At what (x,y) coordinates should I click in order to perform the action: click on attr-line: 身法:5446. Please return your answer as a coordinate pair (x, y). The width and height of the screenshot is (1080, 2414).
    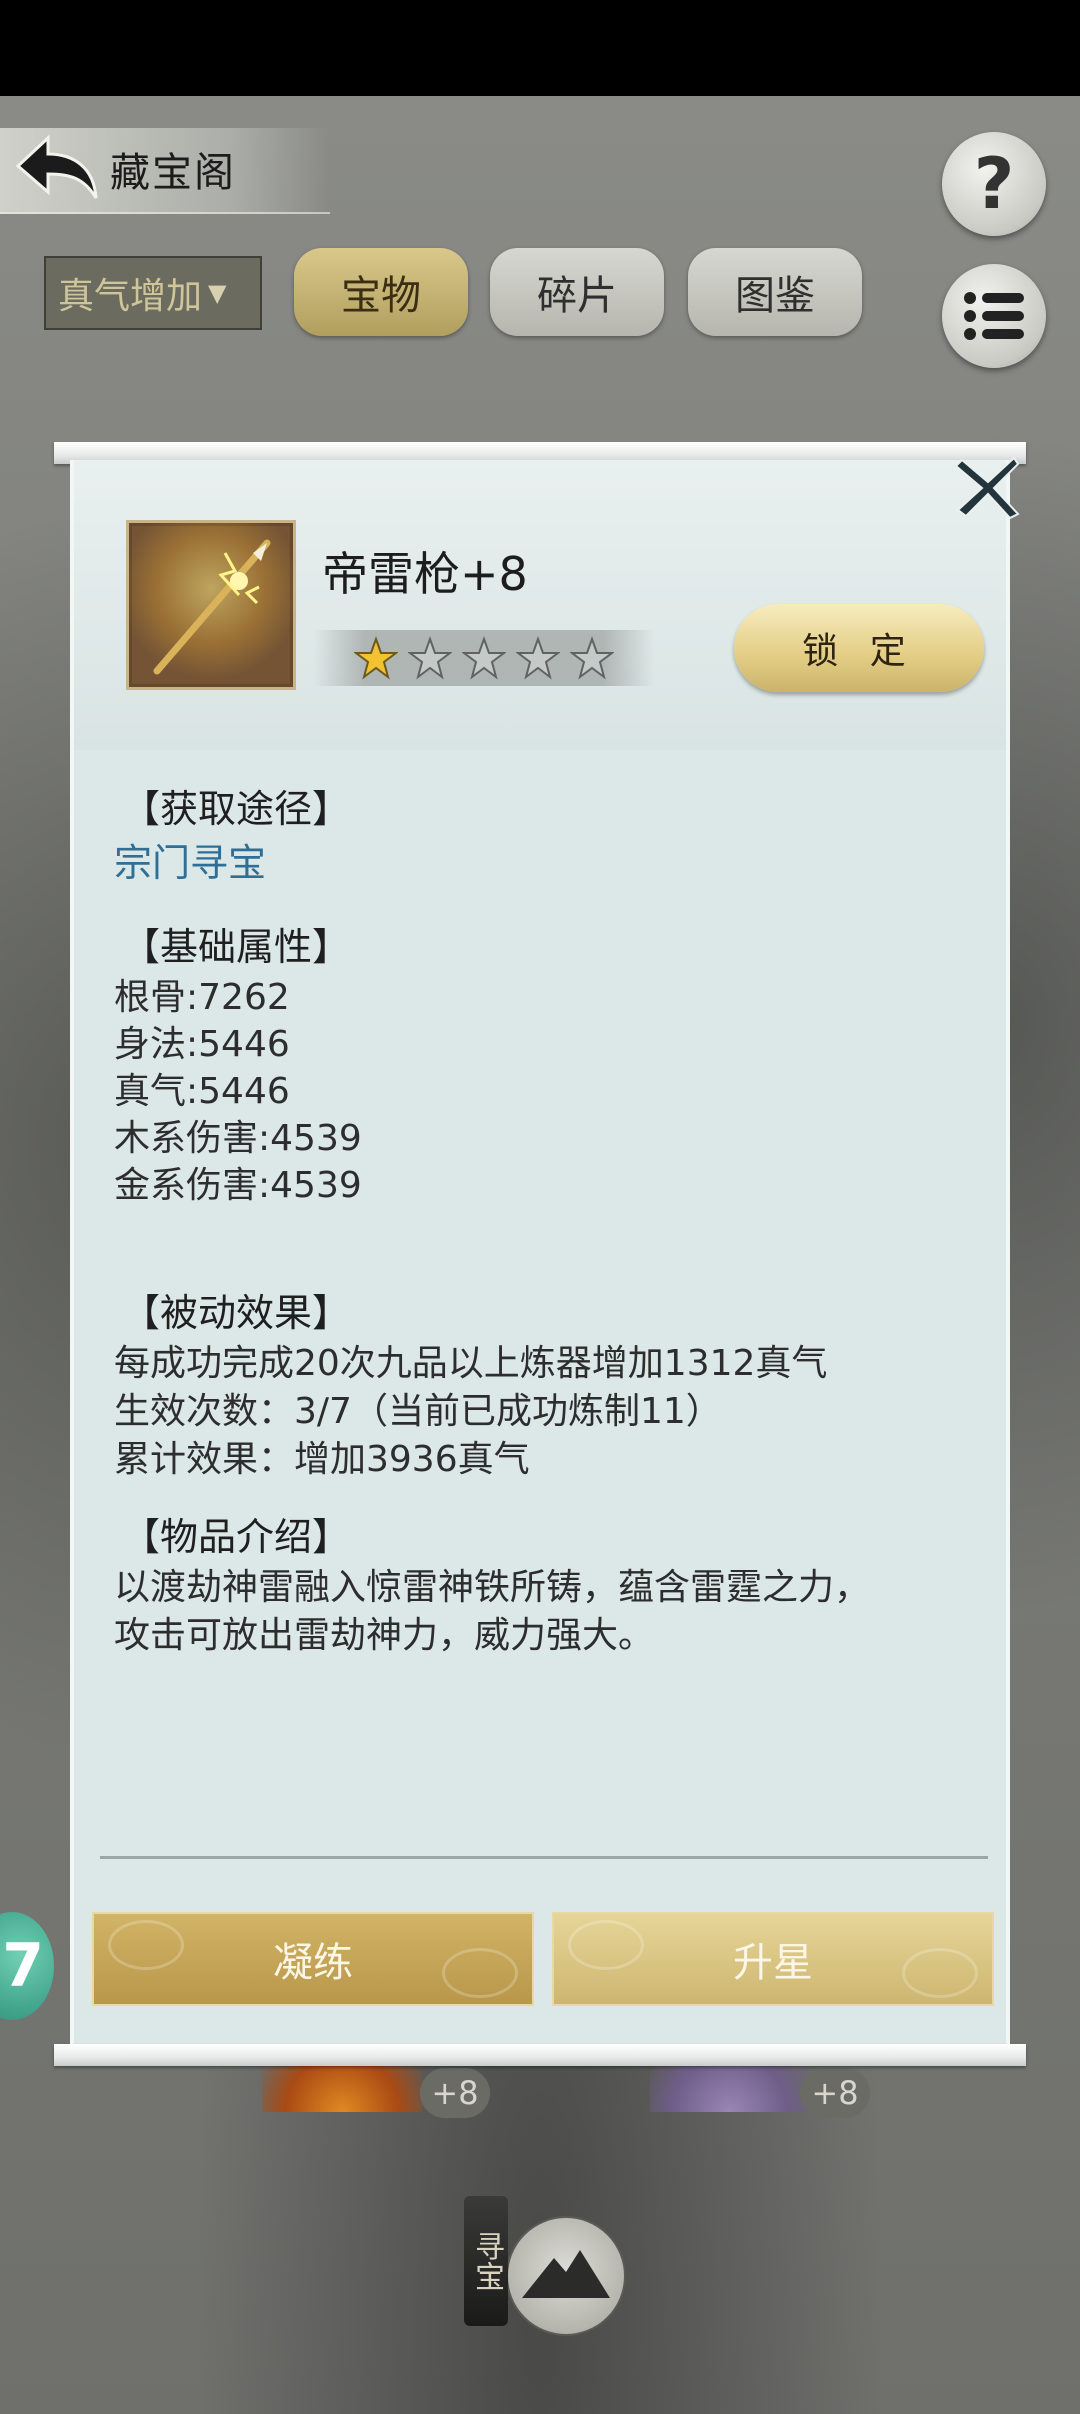
    Looking at the image, I should click on (202, 1044).